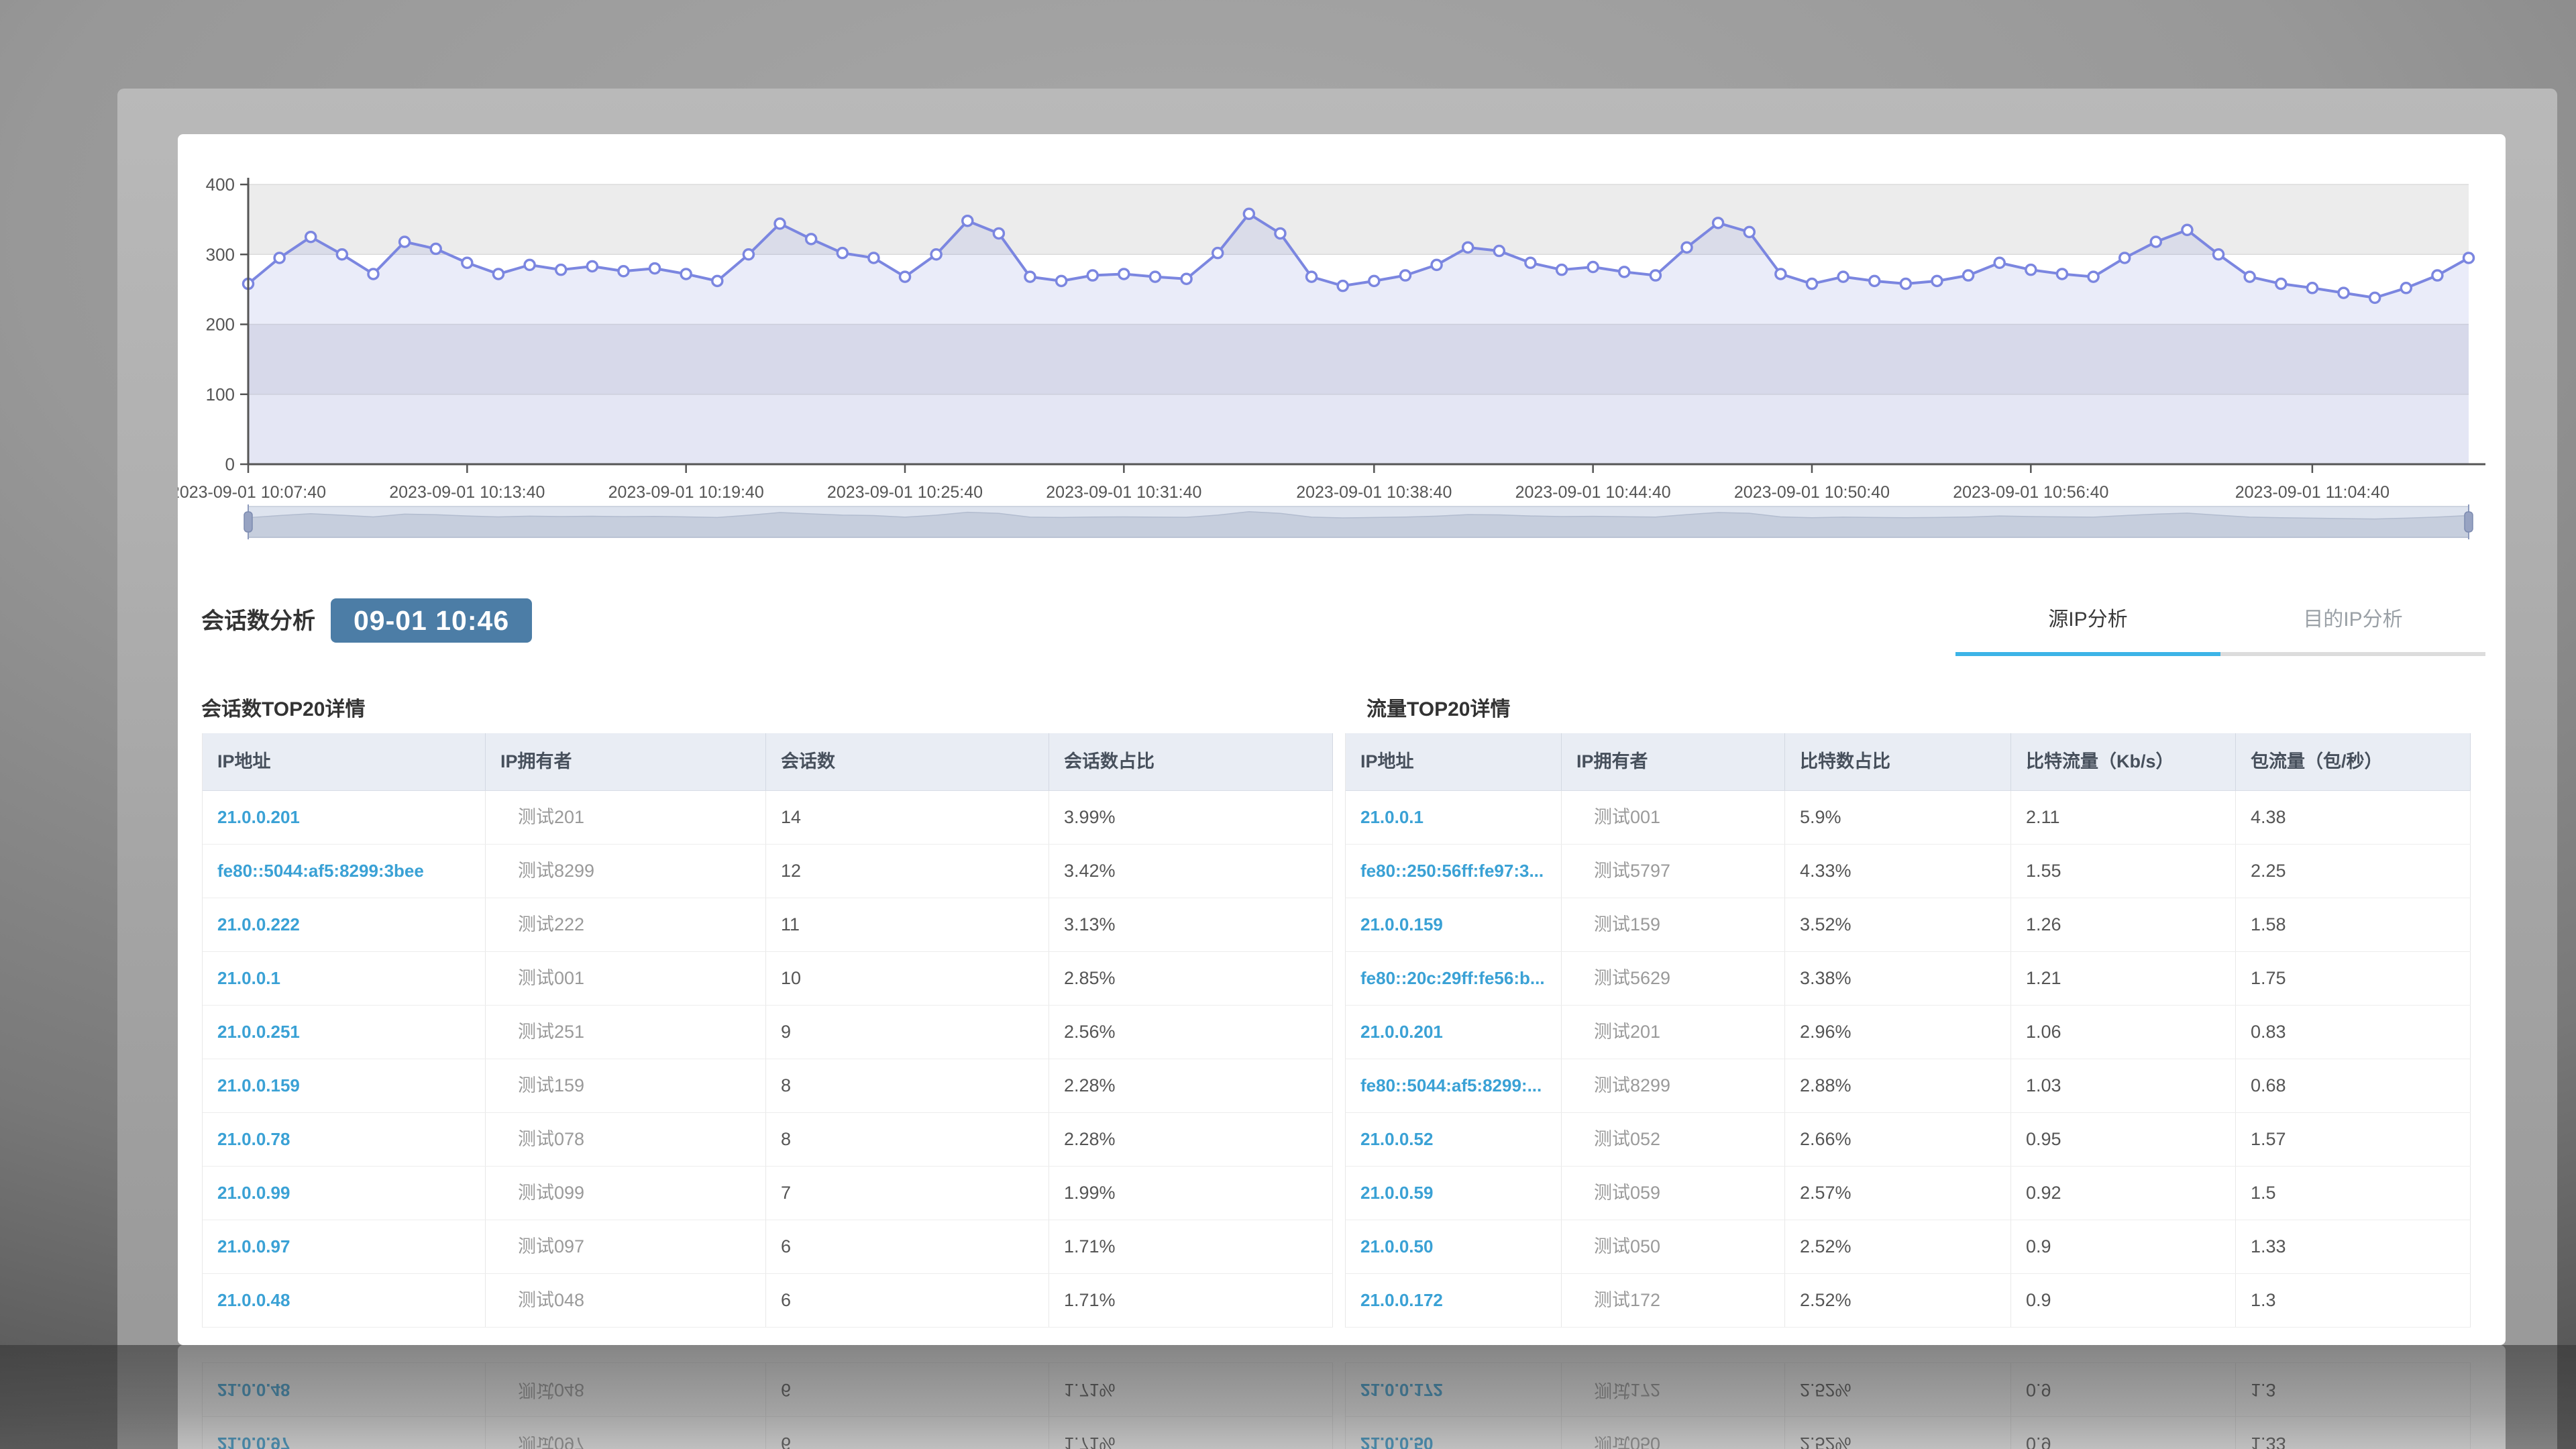  Describe the element at coordinates (344, 1032) in the screenshot. I see `ip-link: 21.0.0.251` at that location.